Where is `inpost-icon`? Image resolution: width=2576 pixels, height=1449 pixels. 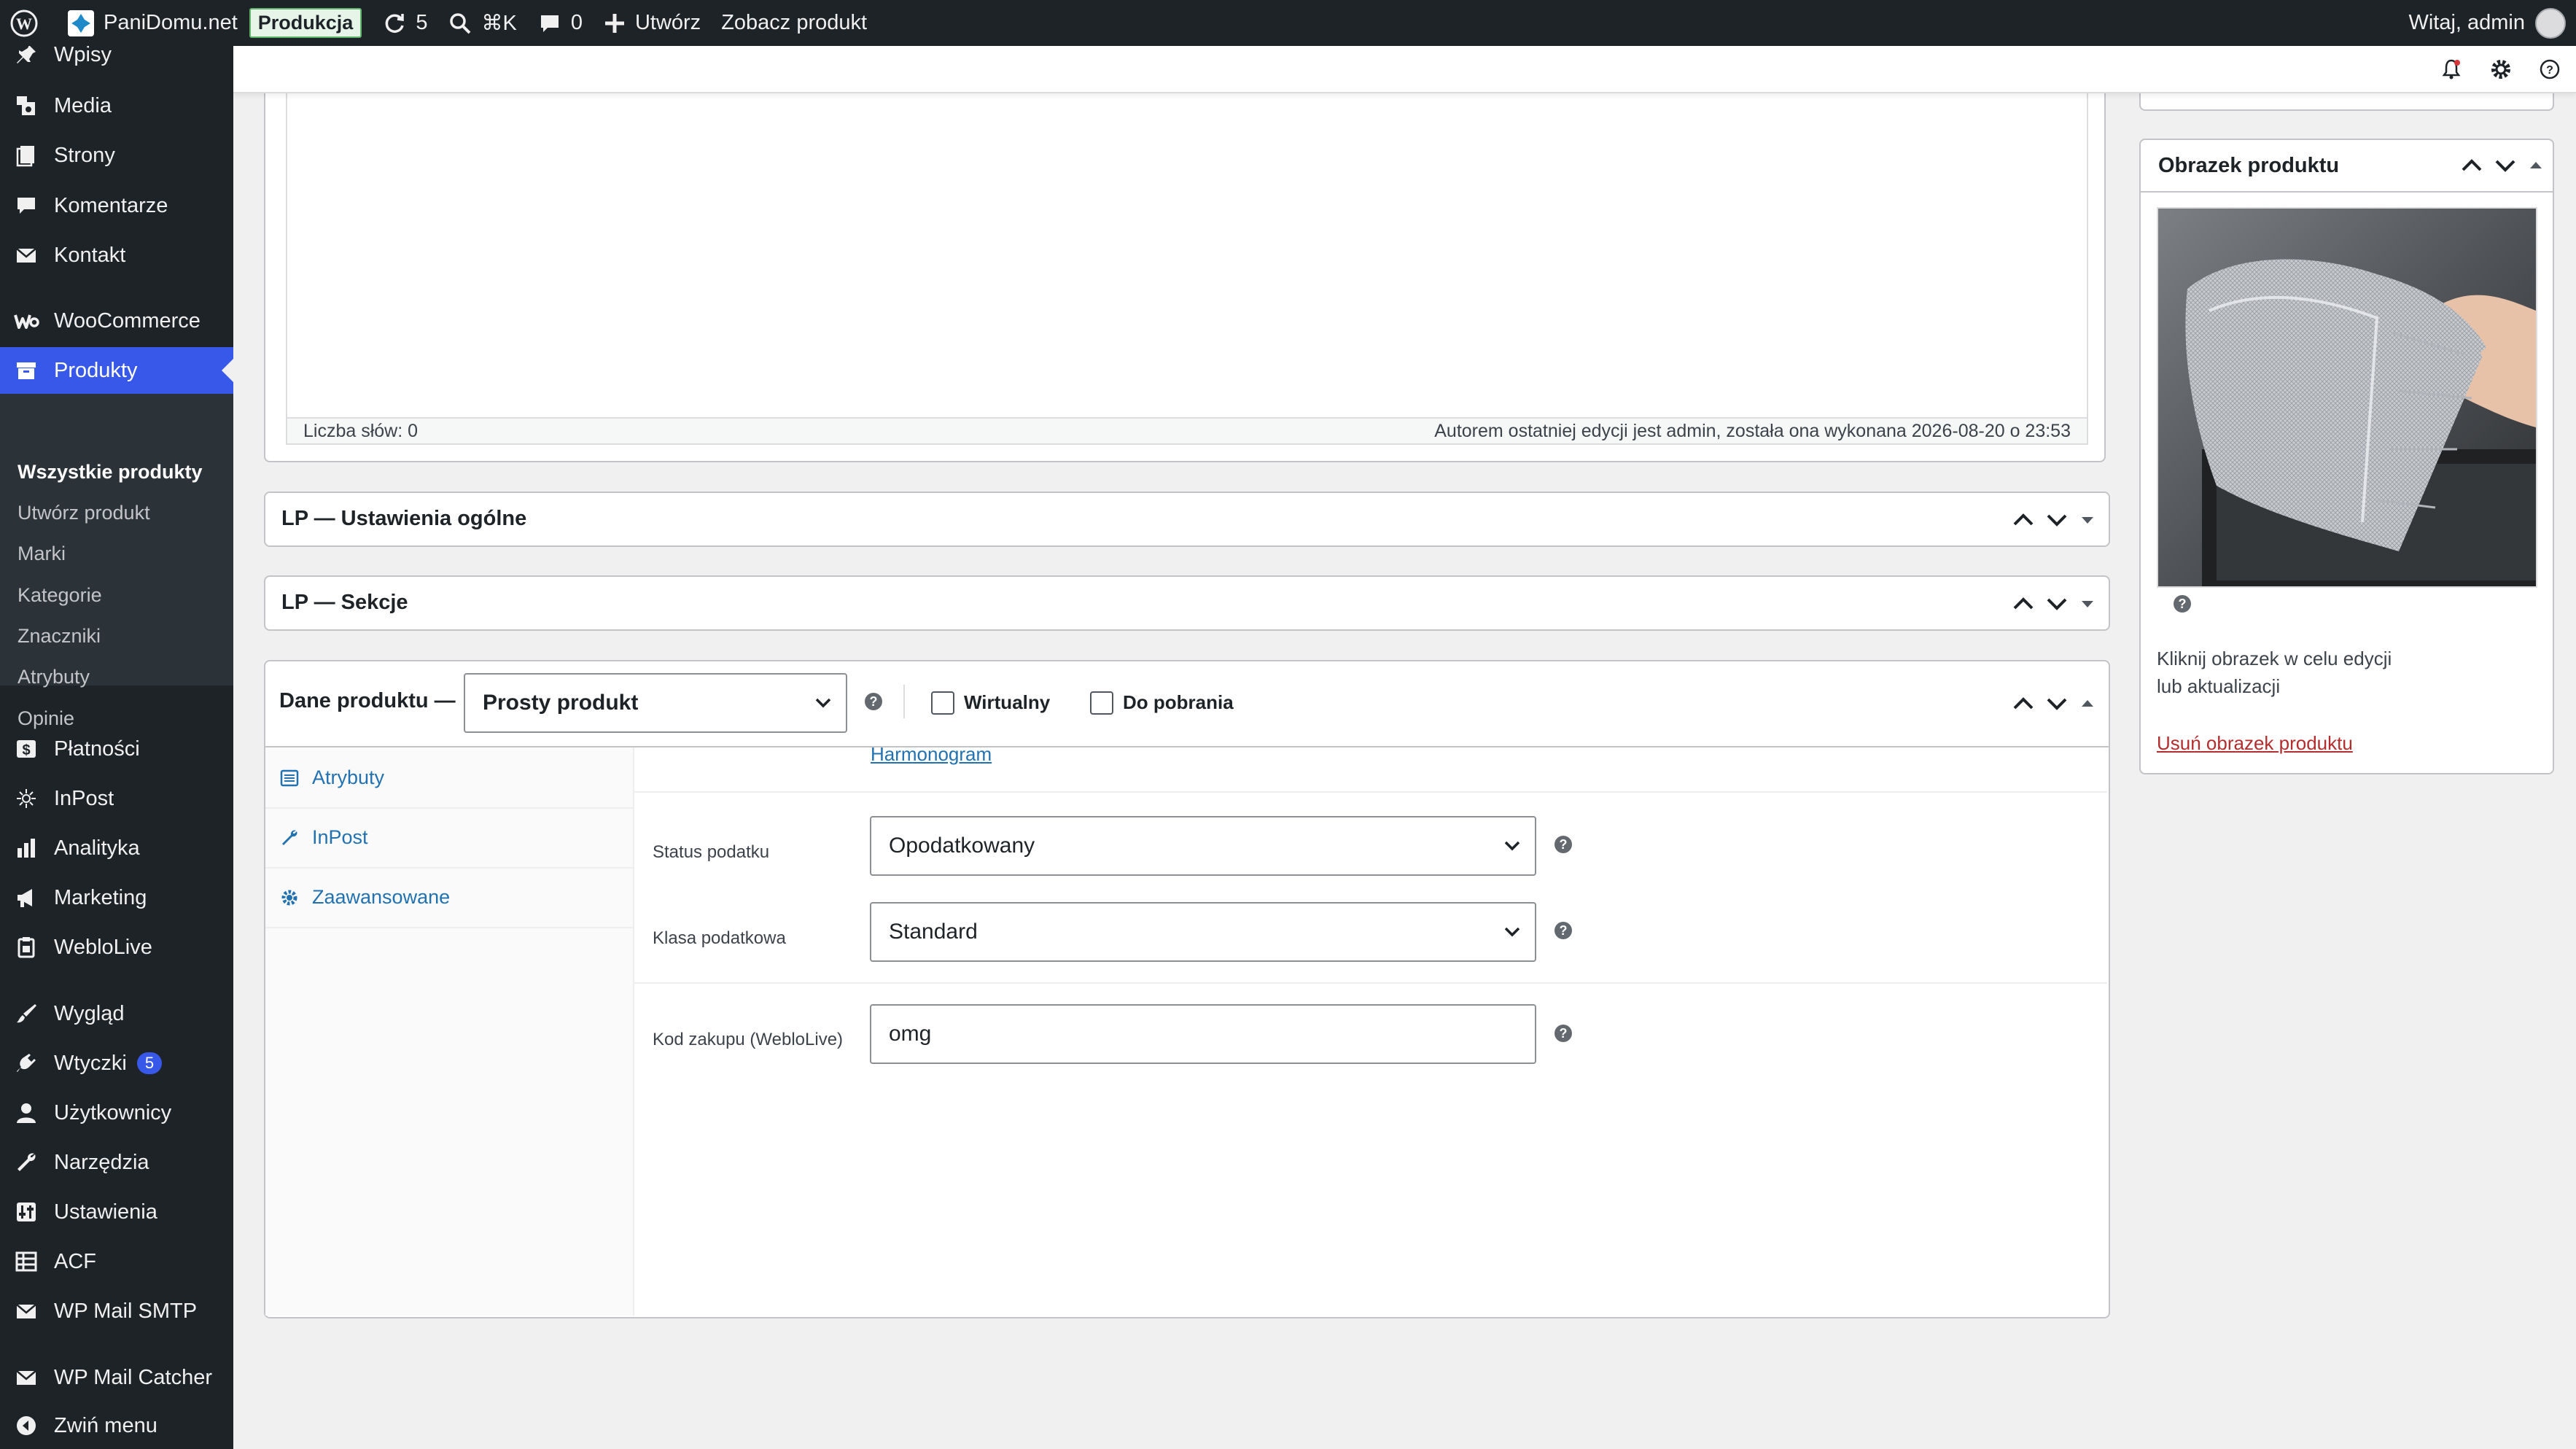
inpost-icon is located at coordinates (26, 798).